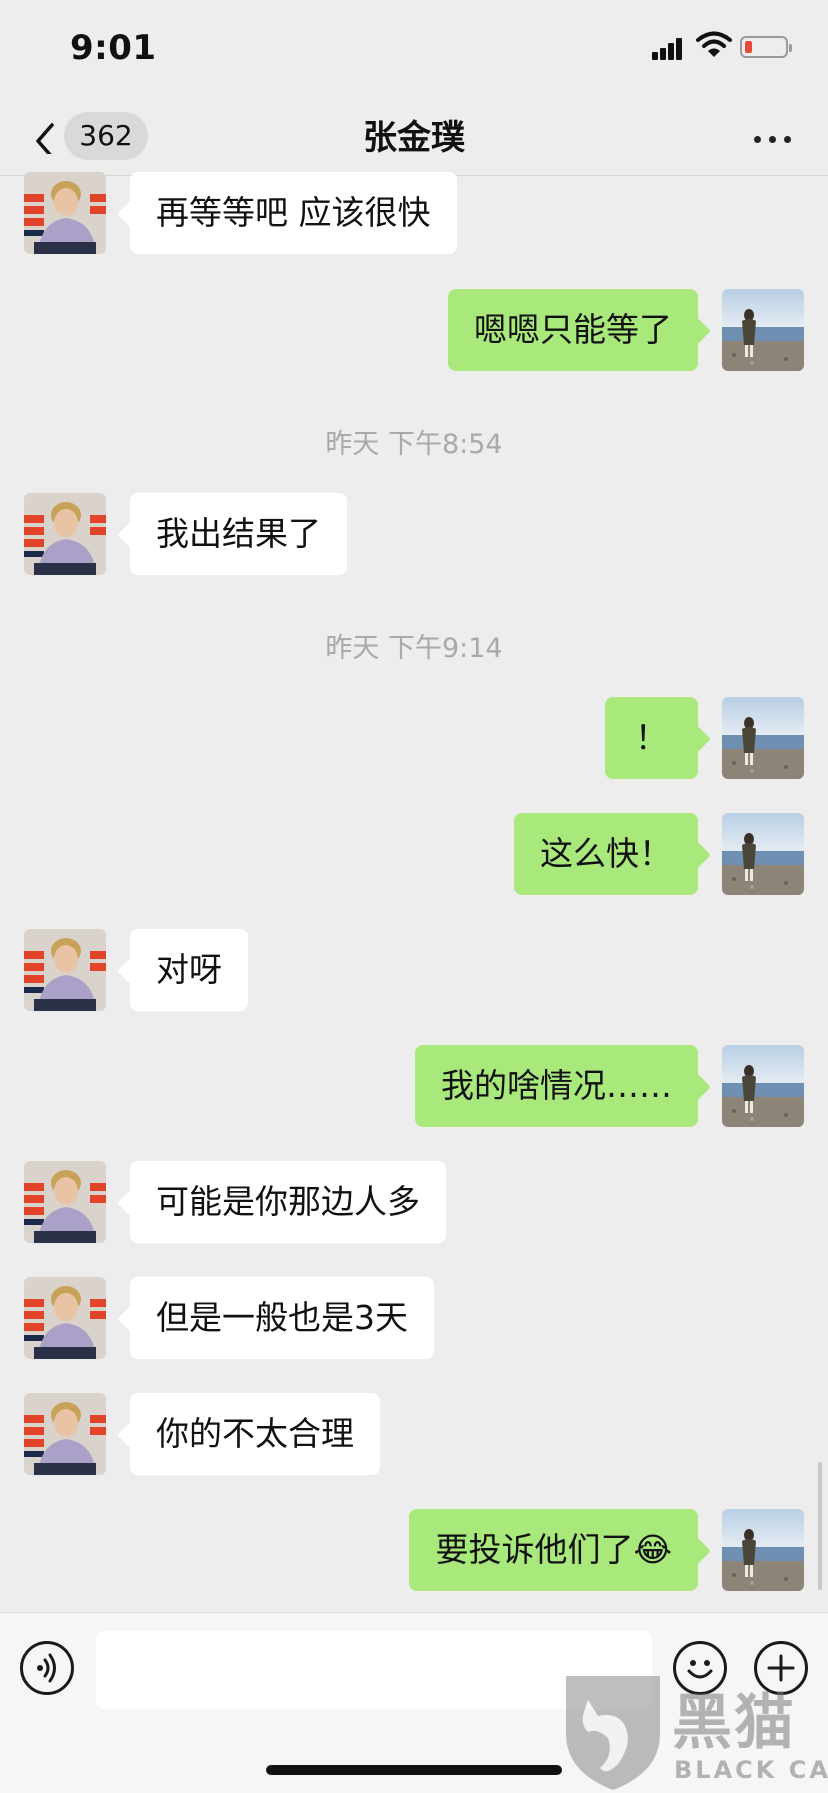 This screenshot has height=1793, width=828. I want to click on back-button: 362, so click(94, 137).